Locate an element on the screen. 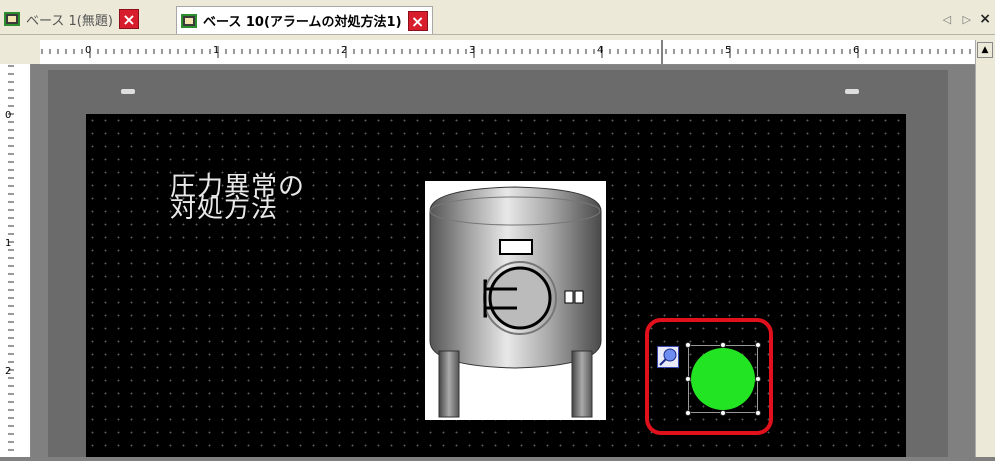  tab-label: ベース 1(無題) is located at coordinates (69, 21).